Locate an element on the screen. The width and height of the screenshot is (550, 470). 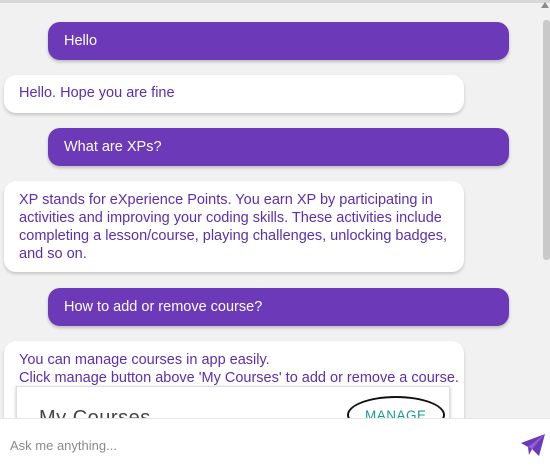
bot-message: Hello. Hope you are fine is located at coordinates (234, 94).